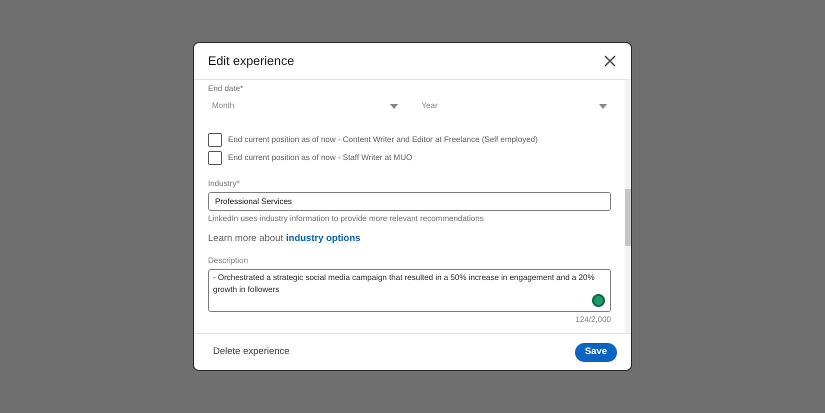 This screenshot has height=413, width=825. I want to click on field-label: Industry*, so click(224, 184).